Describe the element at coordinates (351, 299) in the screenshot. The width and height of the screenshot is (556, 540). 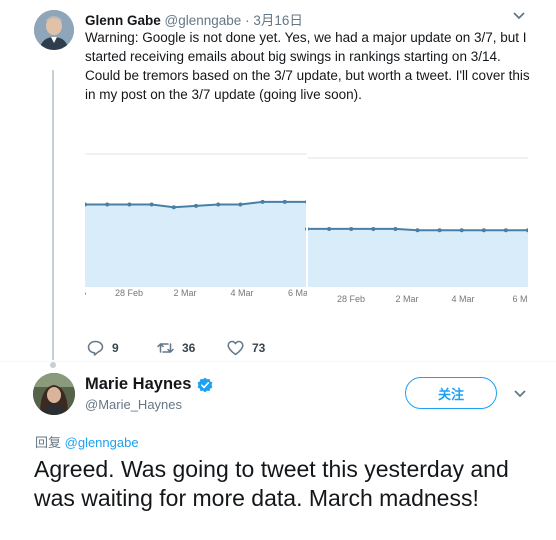
I see `chart-tick-label-2-1: 28 Feb` at that location.